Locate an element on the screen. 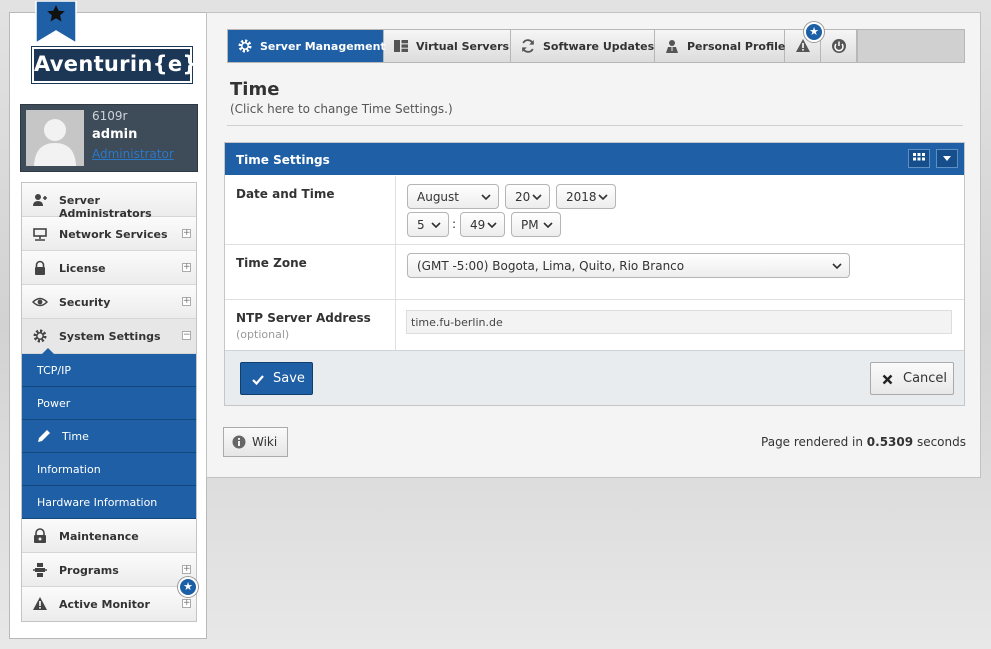 The image size is (991, 649). tab-server-management: Server Management is located at coordinates (307, 46).